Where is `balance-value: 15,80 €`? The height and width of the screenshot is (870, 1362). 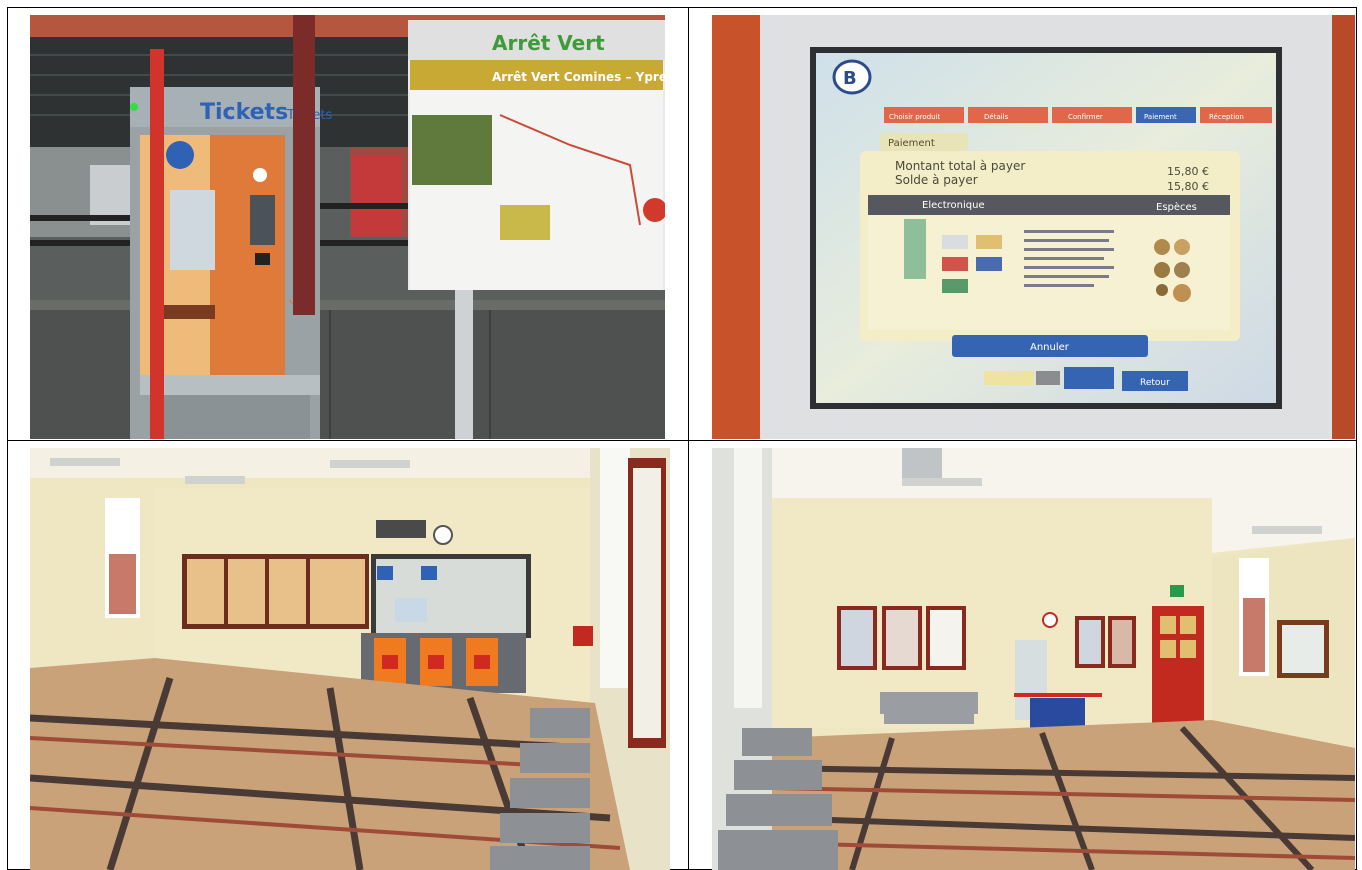 balance-value: 15,80 € is located at coordinates (1188, 186).